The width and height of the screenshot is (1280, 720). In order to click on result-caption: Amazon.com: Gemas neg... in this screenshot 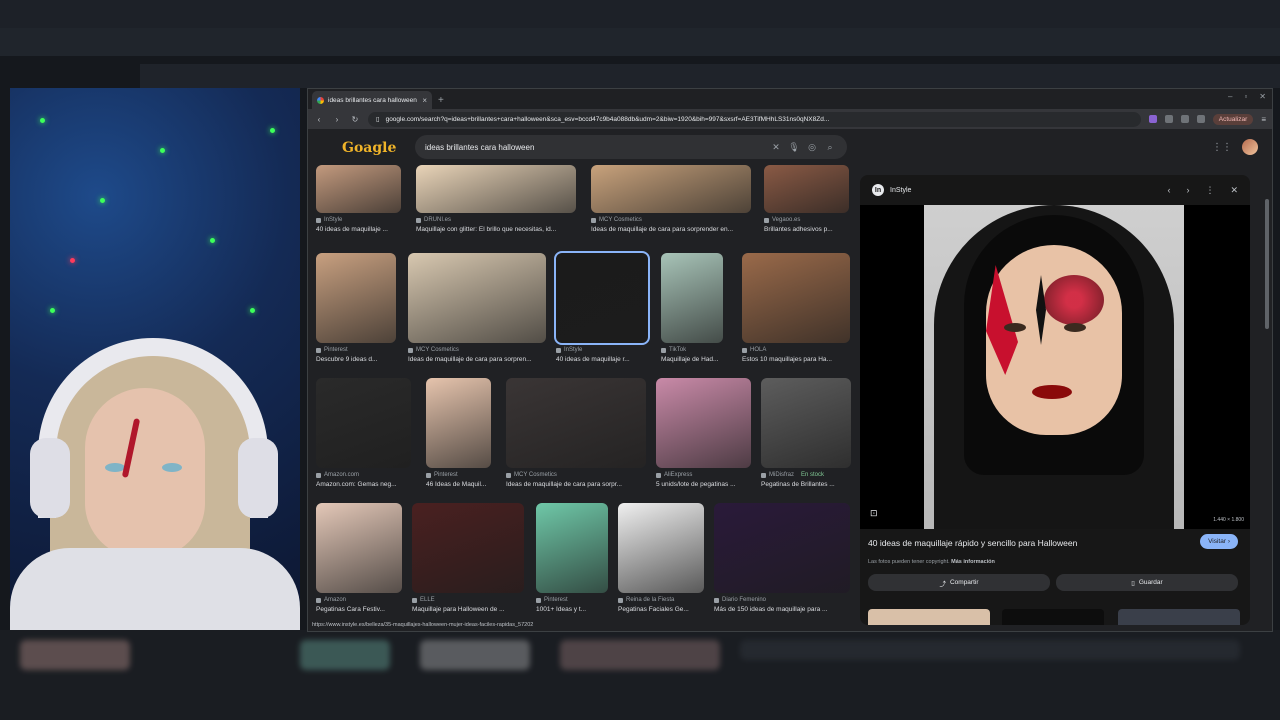, I will do `click(363, 484)`.